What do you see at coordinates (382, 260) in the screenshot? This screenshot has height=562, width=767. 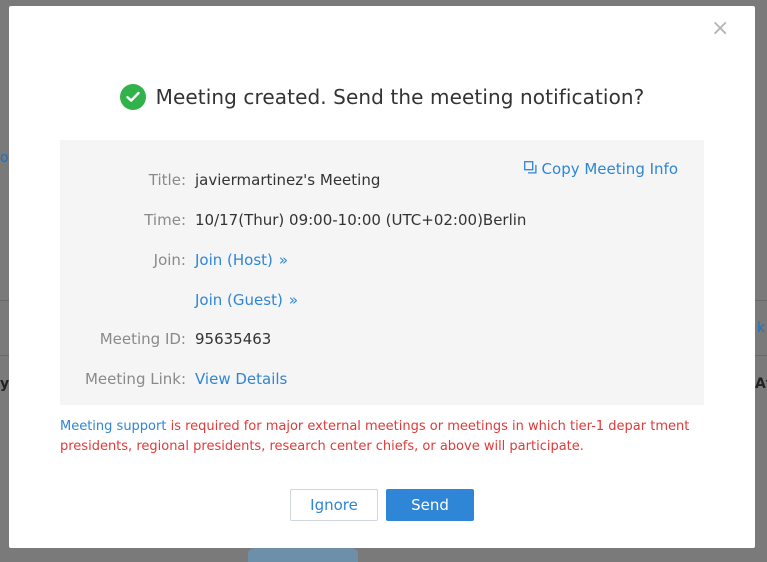 I see `join-host-row: Join: Join (Host) »` at bounding box center [382, 260].